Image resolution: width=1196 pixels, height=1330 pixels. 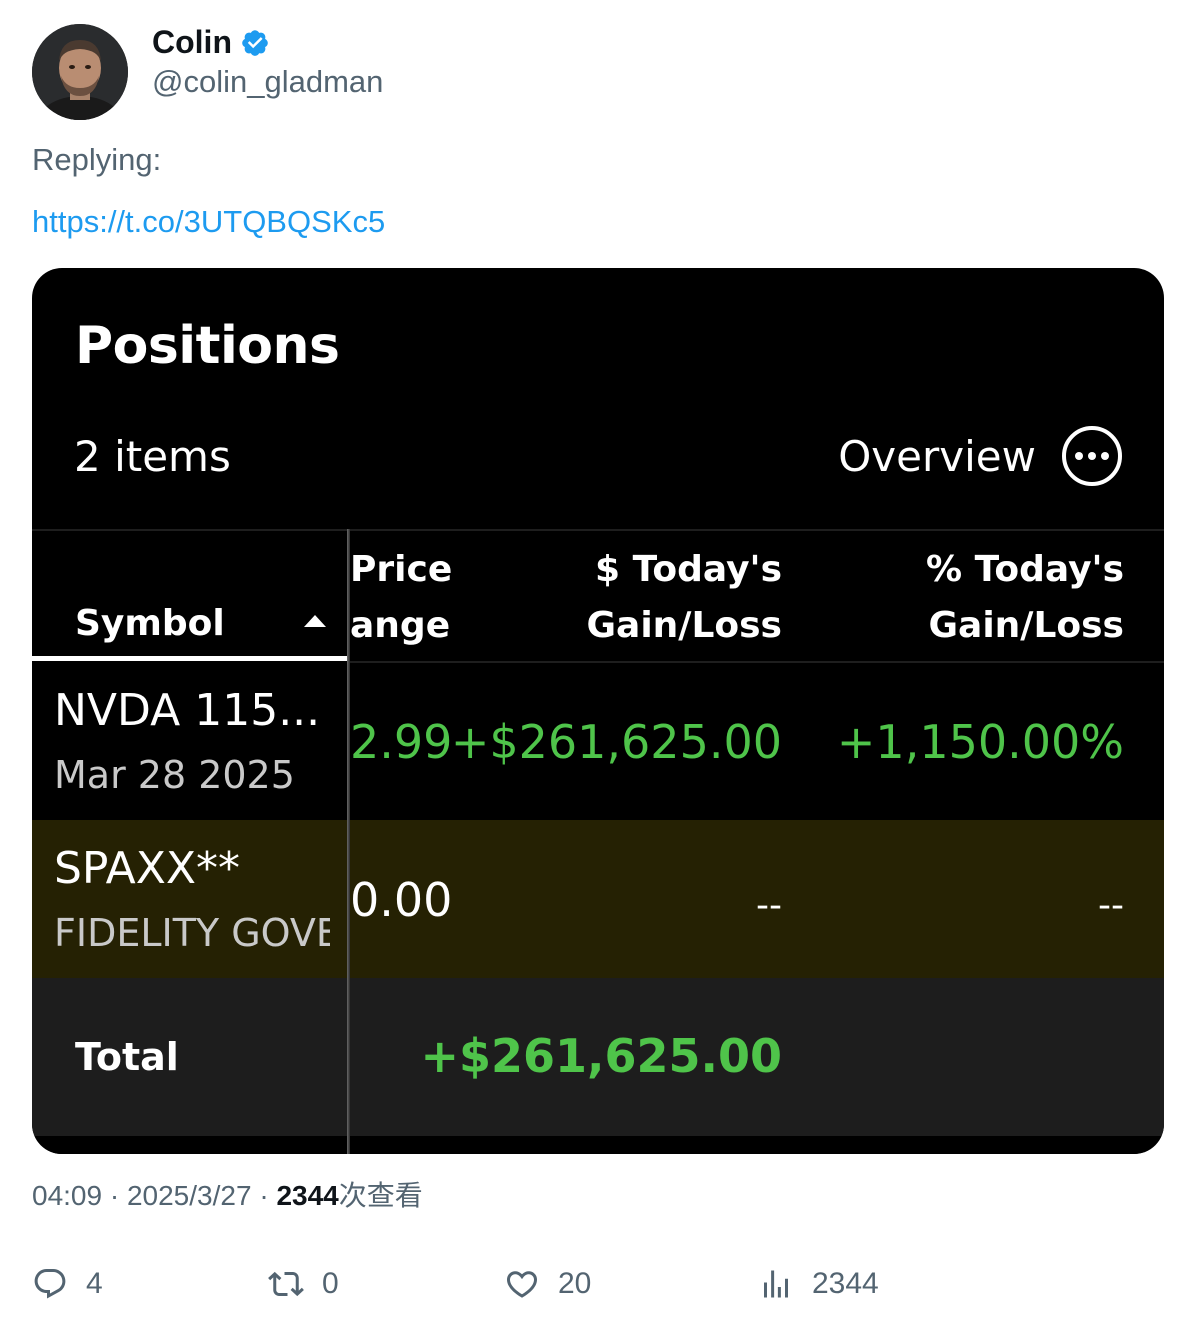 I want to click on row-price-change: 2.99, so click(x=401, y=742).